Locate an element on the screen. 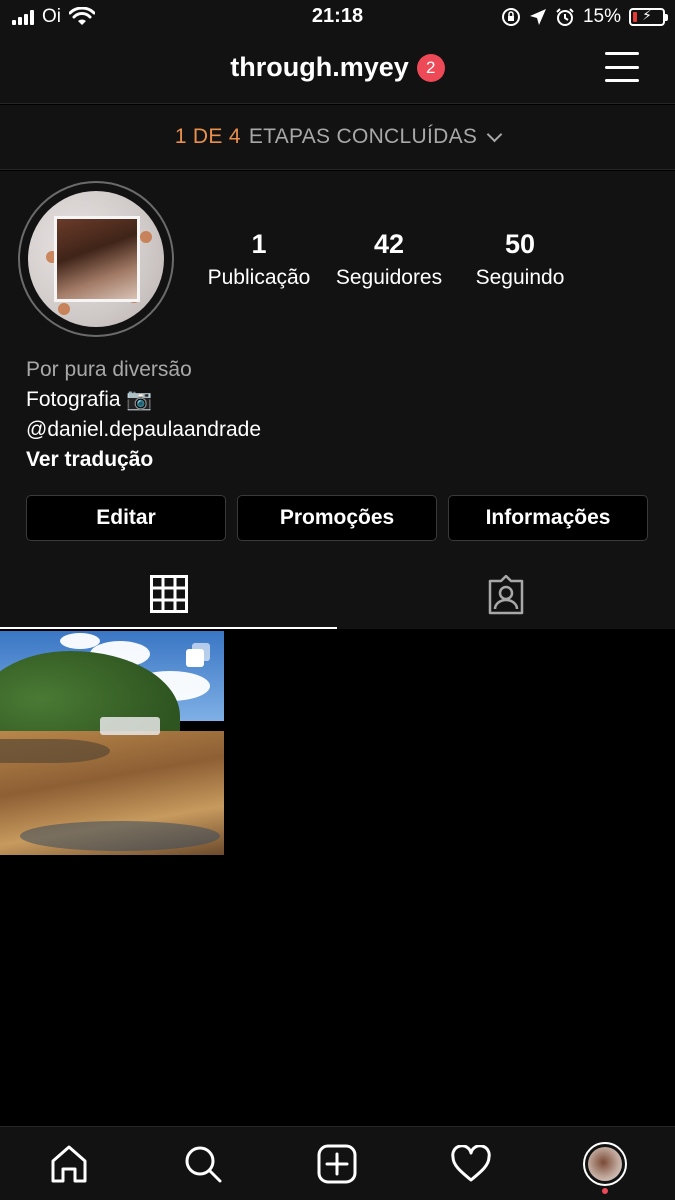 Image resolution: width=675 pixels, height=1200 pixels. steps-label: ETAPAS CONCLUÍDAS is located at coordinates (363, 136).